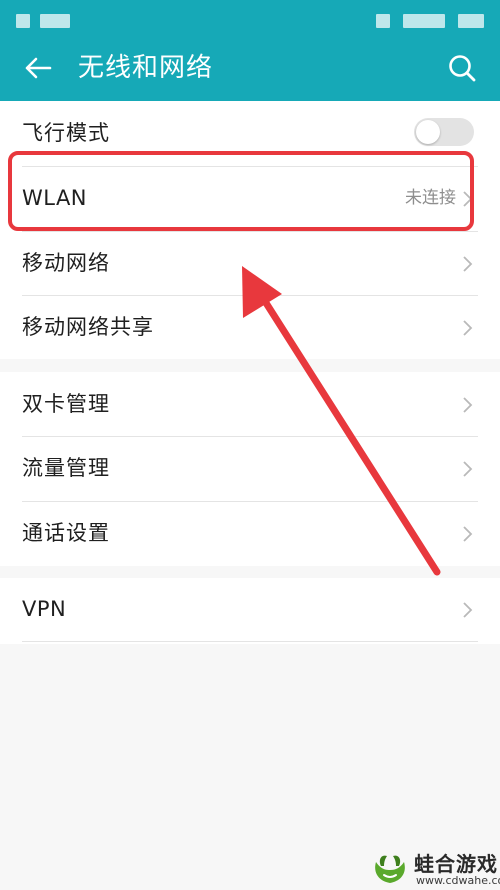 The image size is (500, 890). I want to click on dual-sim-label: 双卡管理, so click(66, 404).